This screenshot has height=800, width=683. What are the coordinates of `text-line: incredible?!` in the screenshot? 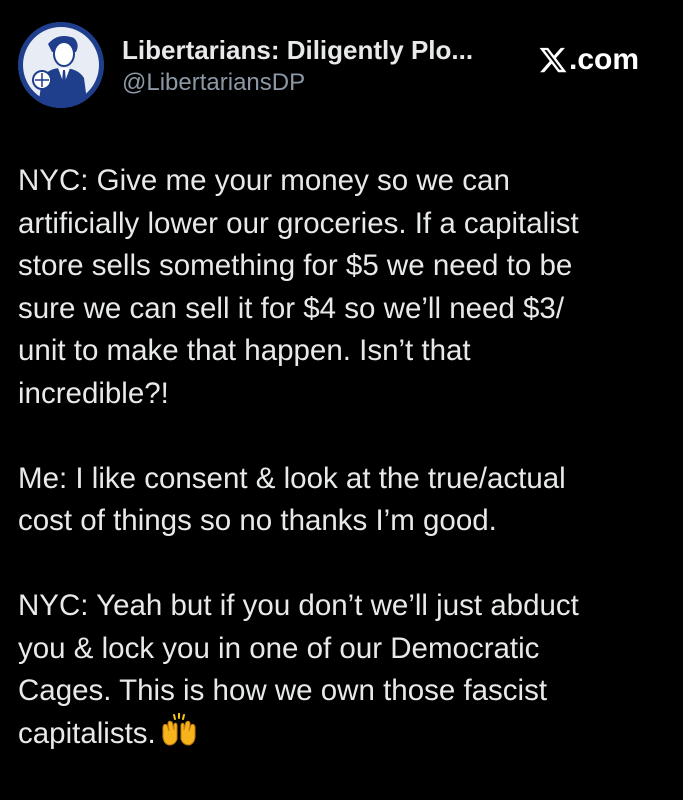 It's located at (93, 393).